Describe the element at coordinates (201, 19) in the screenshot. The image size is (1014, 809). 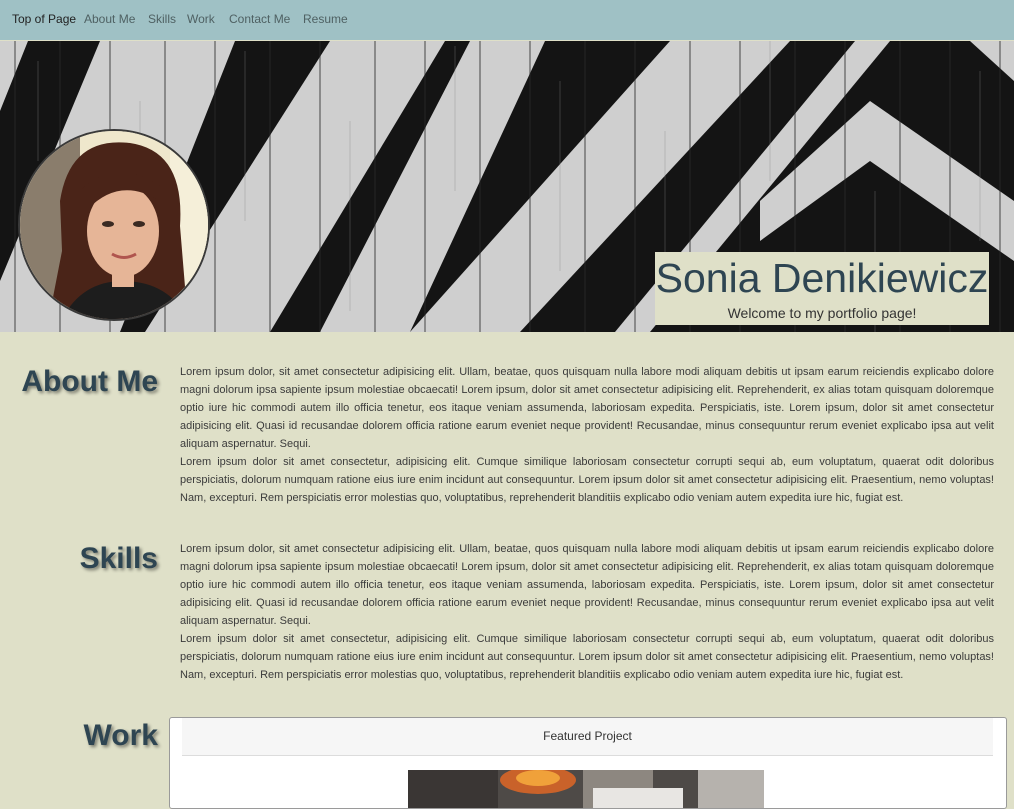
I see `nav-link-work: Work` at that location.